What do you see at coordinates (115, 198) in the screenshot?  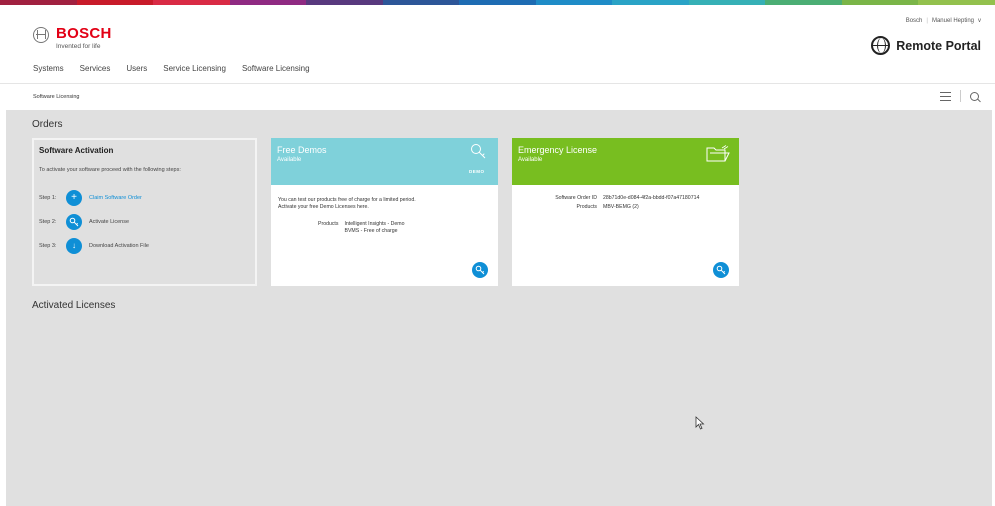 I see `claim-software-order-link: Claim Software Order` at bounding box center [115, 198].